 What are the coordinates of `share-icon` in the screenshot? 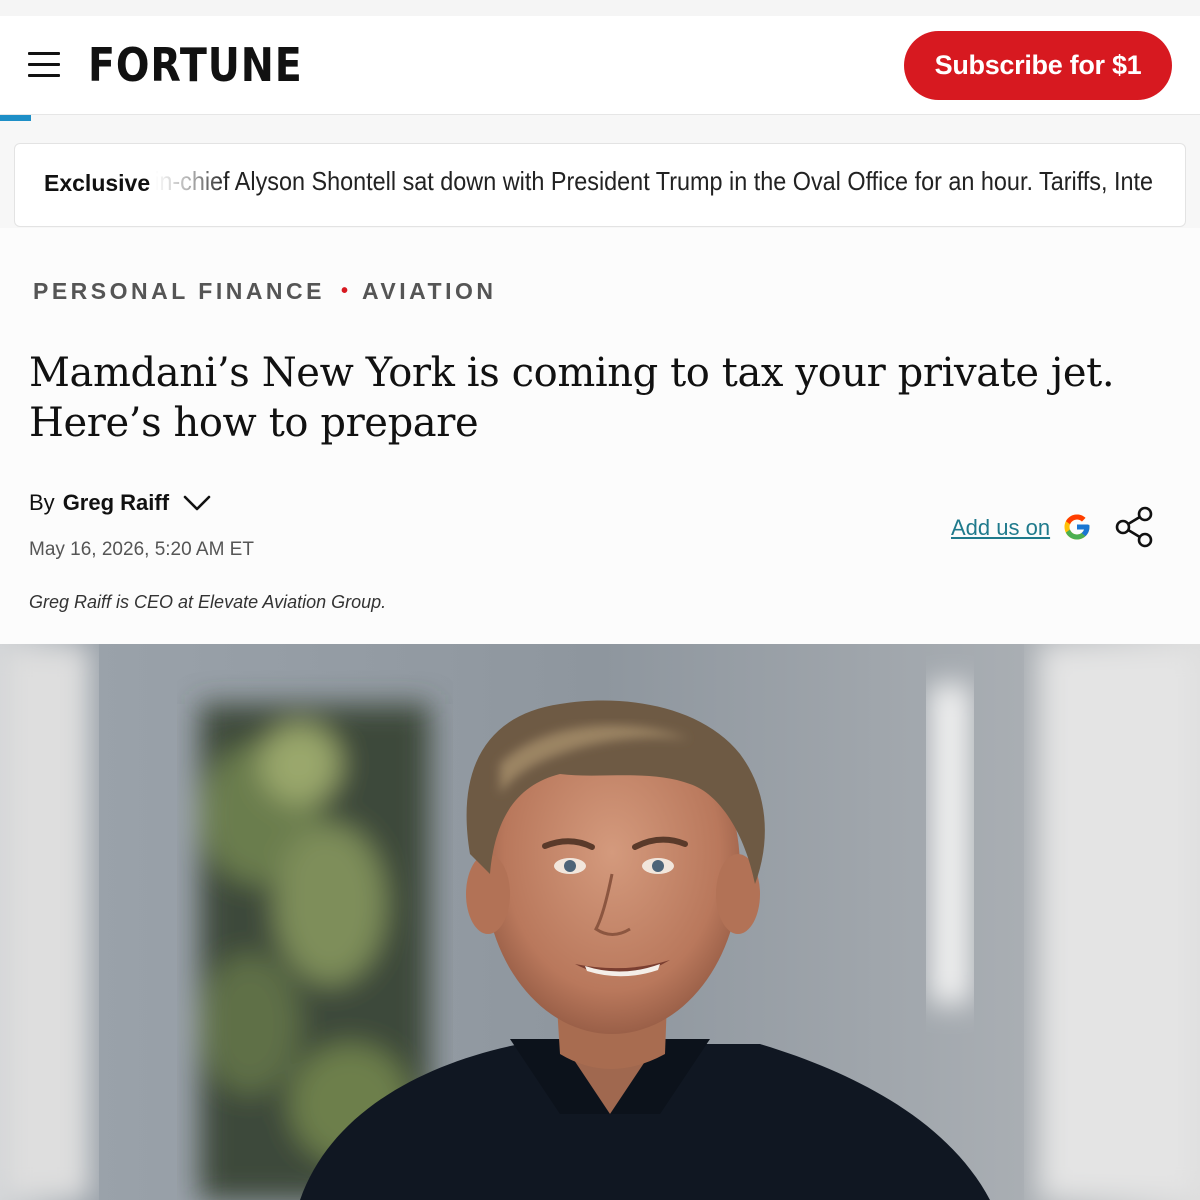 It's located at (1134, 527).